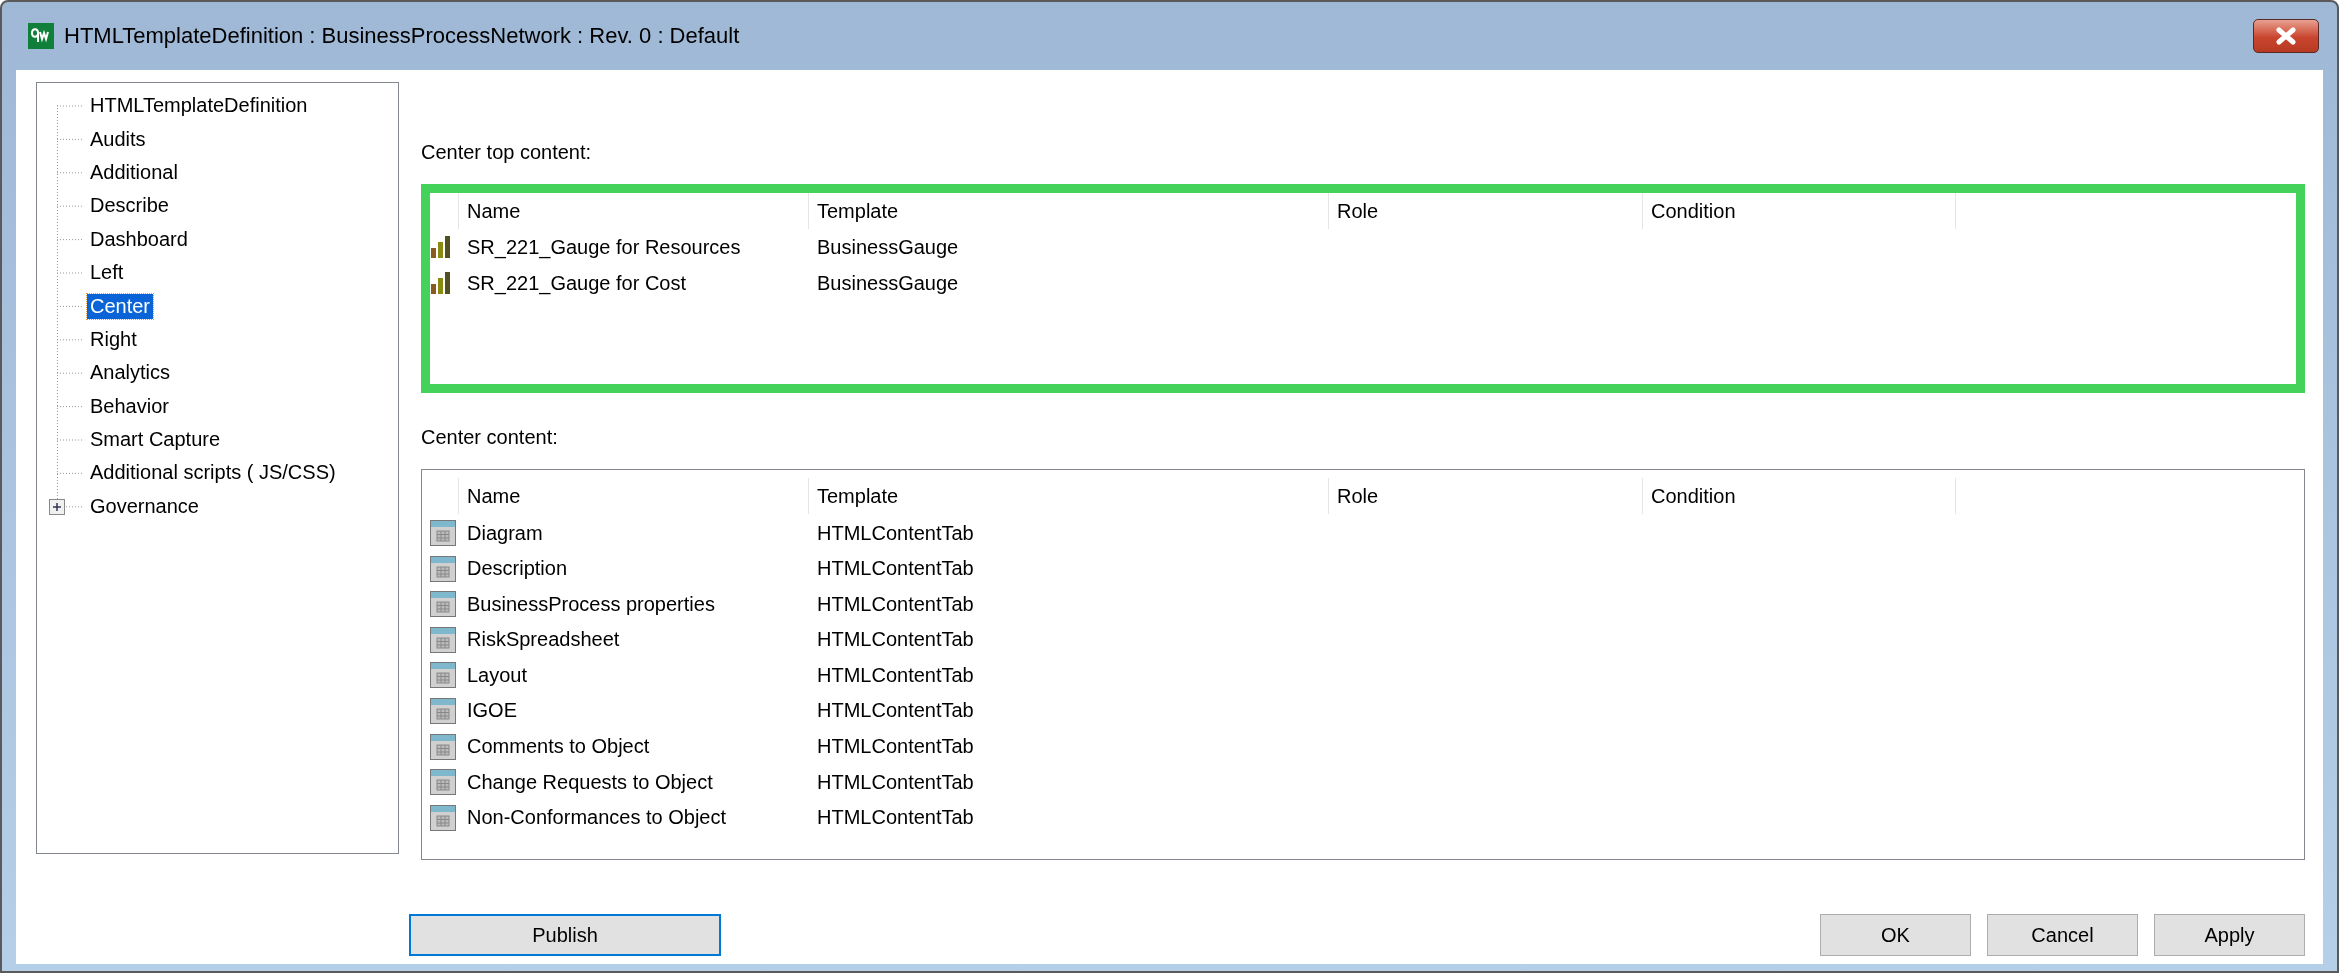 This screenshot has height=973, width=2339. Describe the element at coordinates (558, 747) in the screenshot. I see `name-cell-text: Comments to Object` at that location.